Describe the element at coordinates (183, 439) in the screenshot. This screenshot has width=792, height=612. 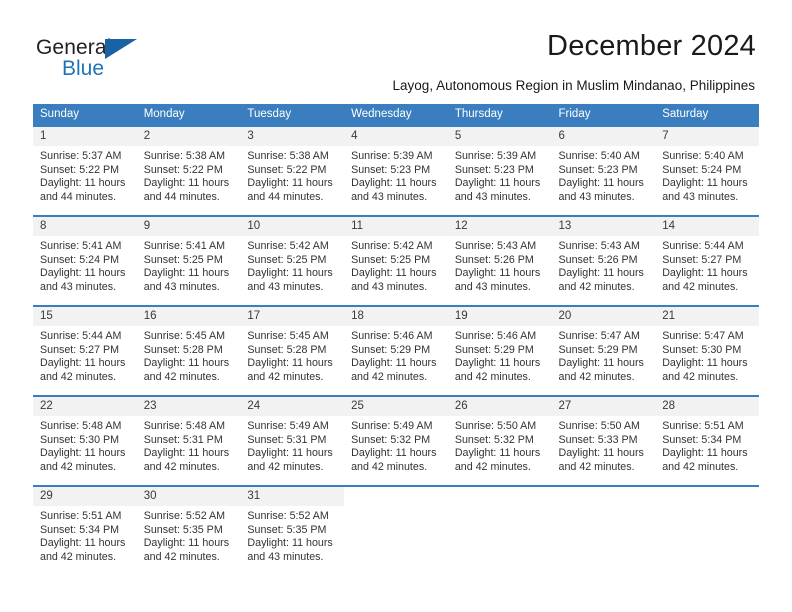
I see `sunset-time: Sunset: 5:31 PM` at that location.